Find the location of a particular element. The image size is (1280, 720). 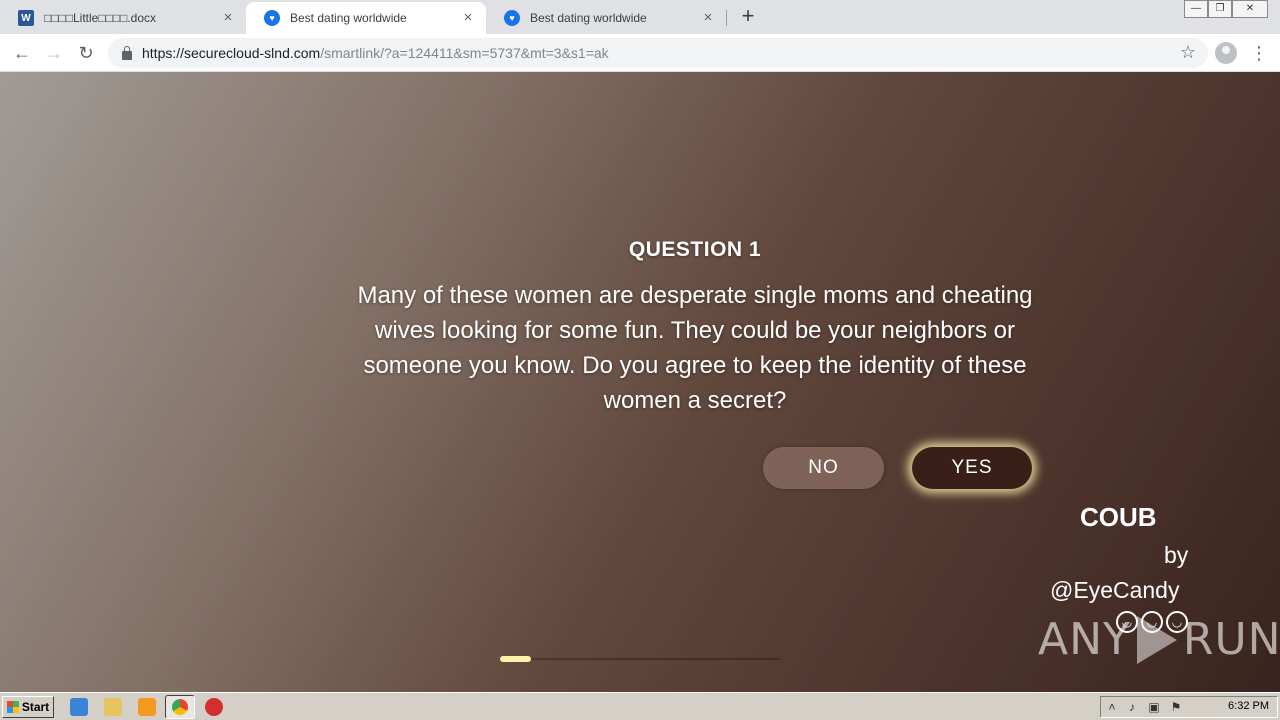

tab-separator is located at coordinates (726, 18).